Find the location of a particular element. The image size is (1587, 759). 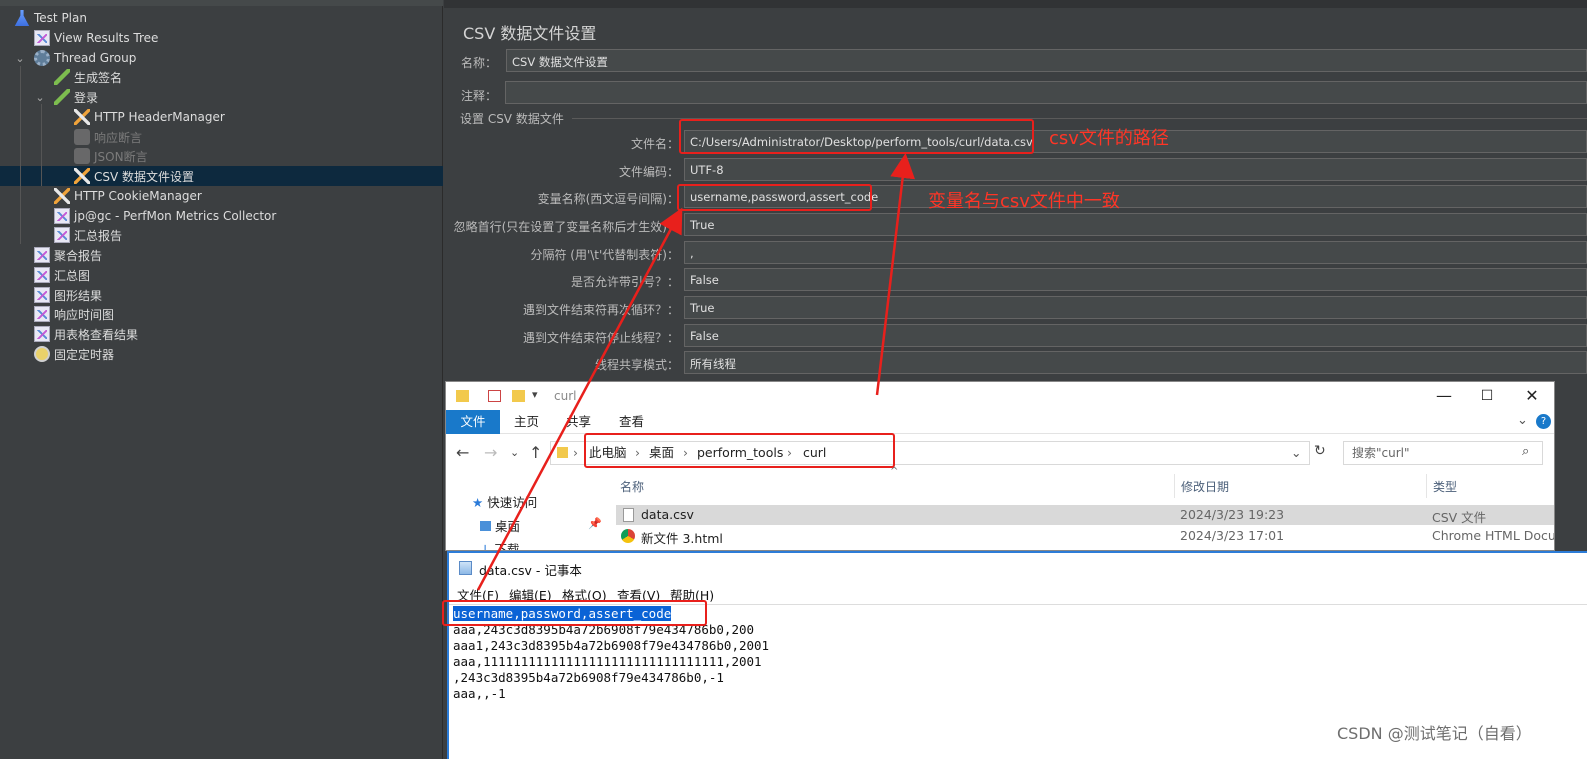

explorer-title: curl is located at coordinates (565, 396).